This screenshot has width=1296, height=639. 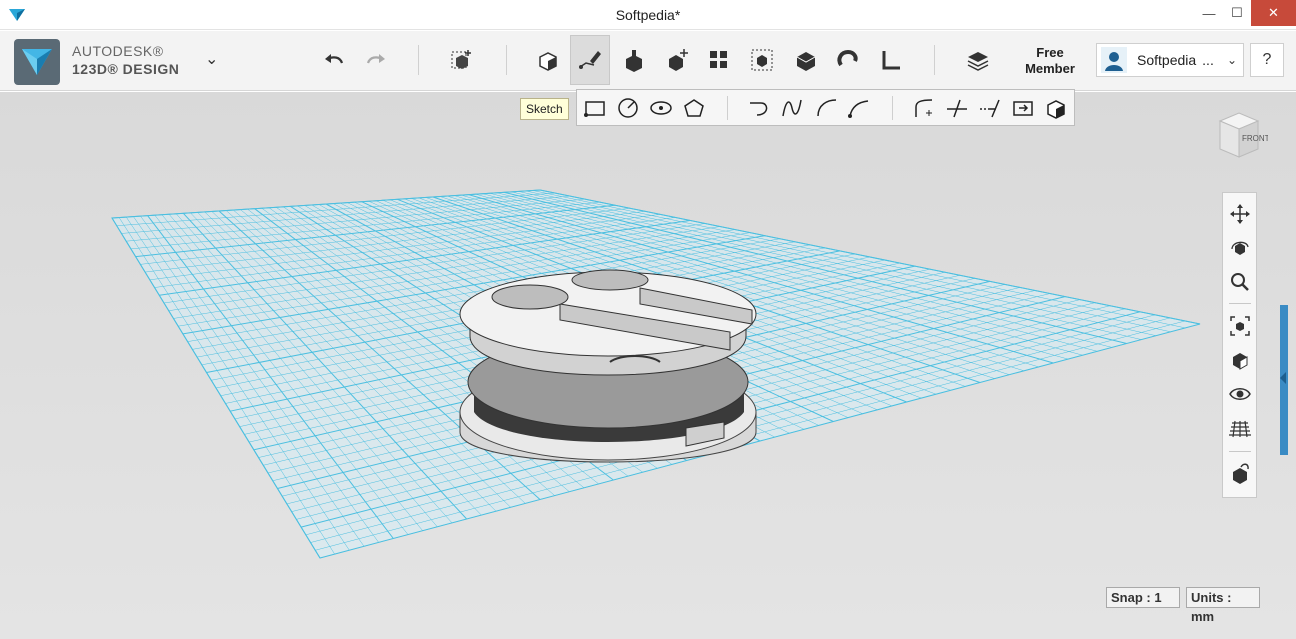 I want to click on primitives-icon, so click(x=461, y=59).